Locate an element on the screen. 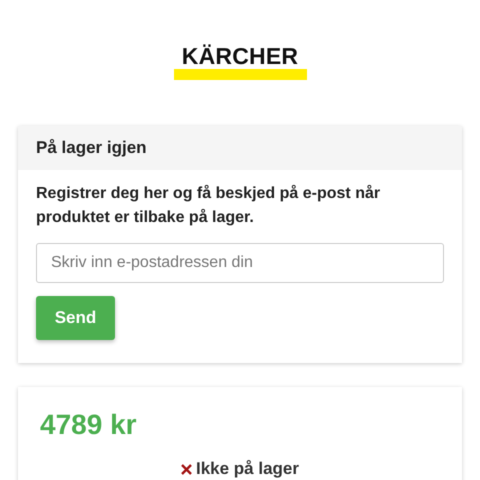 The image size is (480, 480). price-text: 4789 kr is located at coordinates (89, 425).